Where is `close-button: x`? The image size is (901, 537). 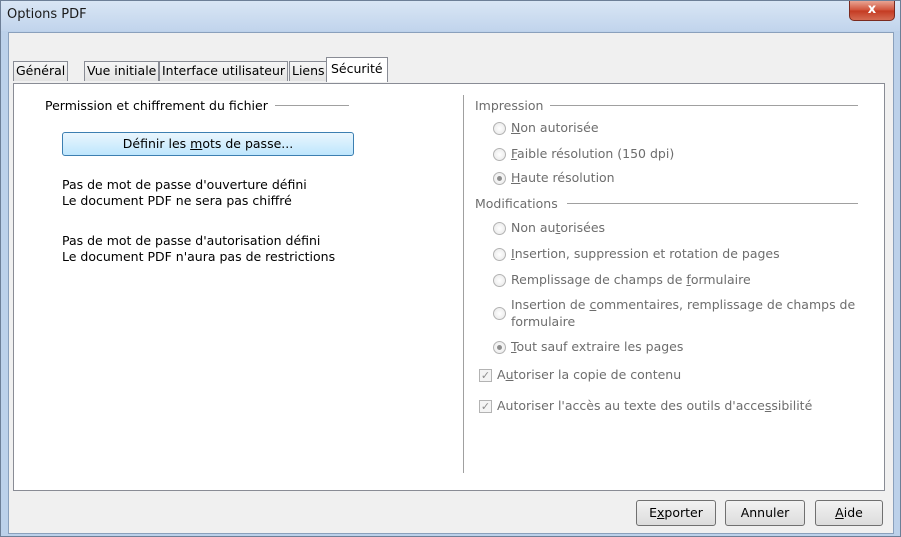 close-button: x is located at coordinates (872, 11).